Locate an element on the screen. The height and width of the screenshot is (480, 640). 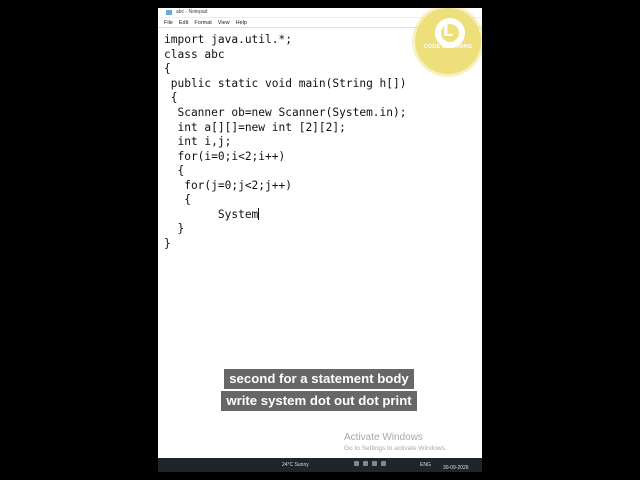
code-line: for(i=0;i<2;i++) is located at coordinates (225, 156).